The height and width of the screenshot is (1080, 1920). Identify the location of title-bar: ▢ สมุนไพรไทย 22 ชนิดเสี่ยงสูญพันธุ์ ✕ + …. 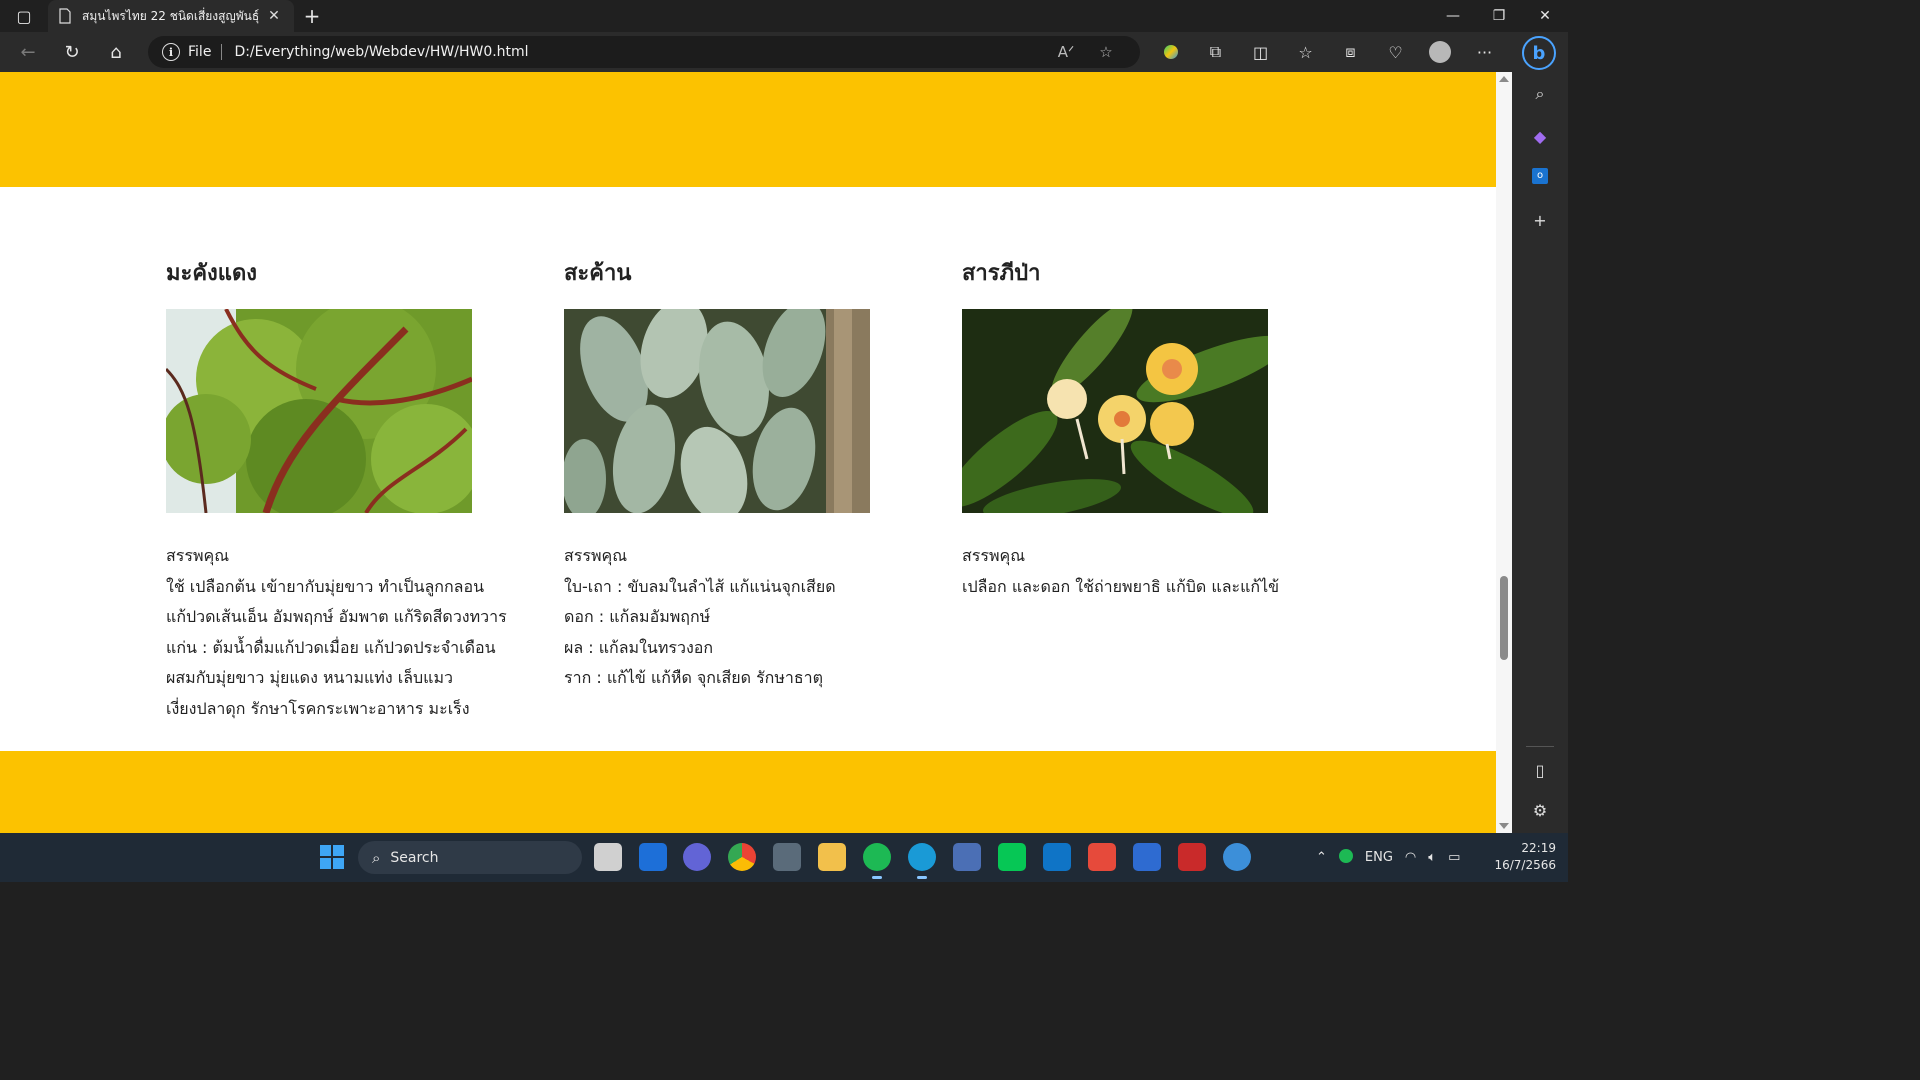
(784, 16).